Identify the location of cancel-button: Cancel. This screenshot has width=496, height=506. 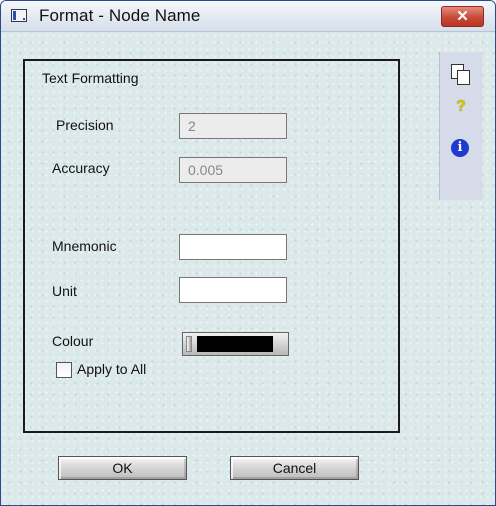
(294, 468).